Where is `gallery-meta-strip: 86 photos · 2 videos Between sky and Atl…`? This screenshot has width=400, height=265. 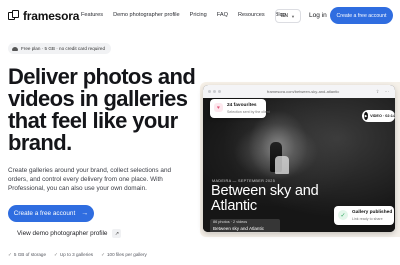 gallery-meta-strip: 86 photos · 2 videos Between sky and Atl… is located at coordinates (245, 226).